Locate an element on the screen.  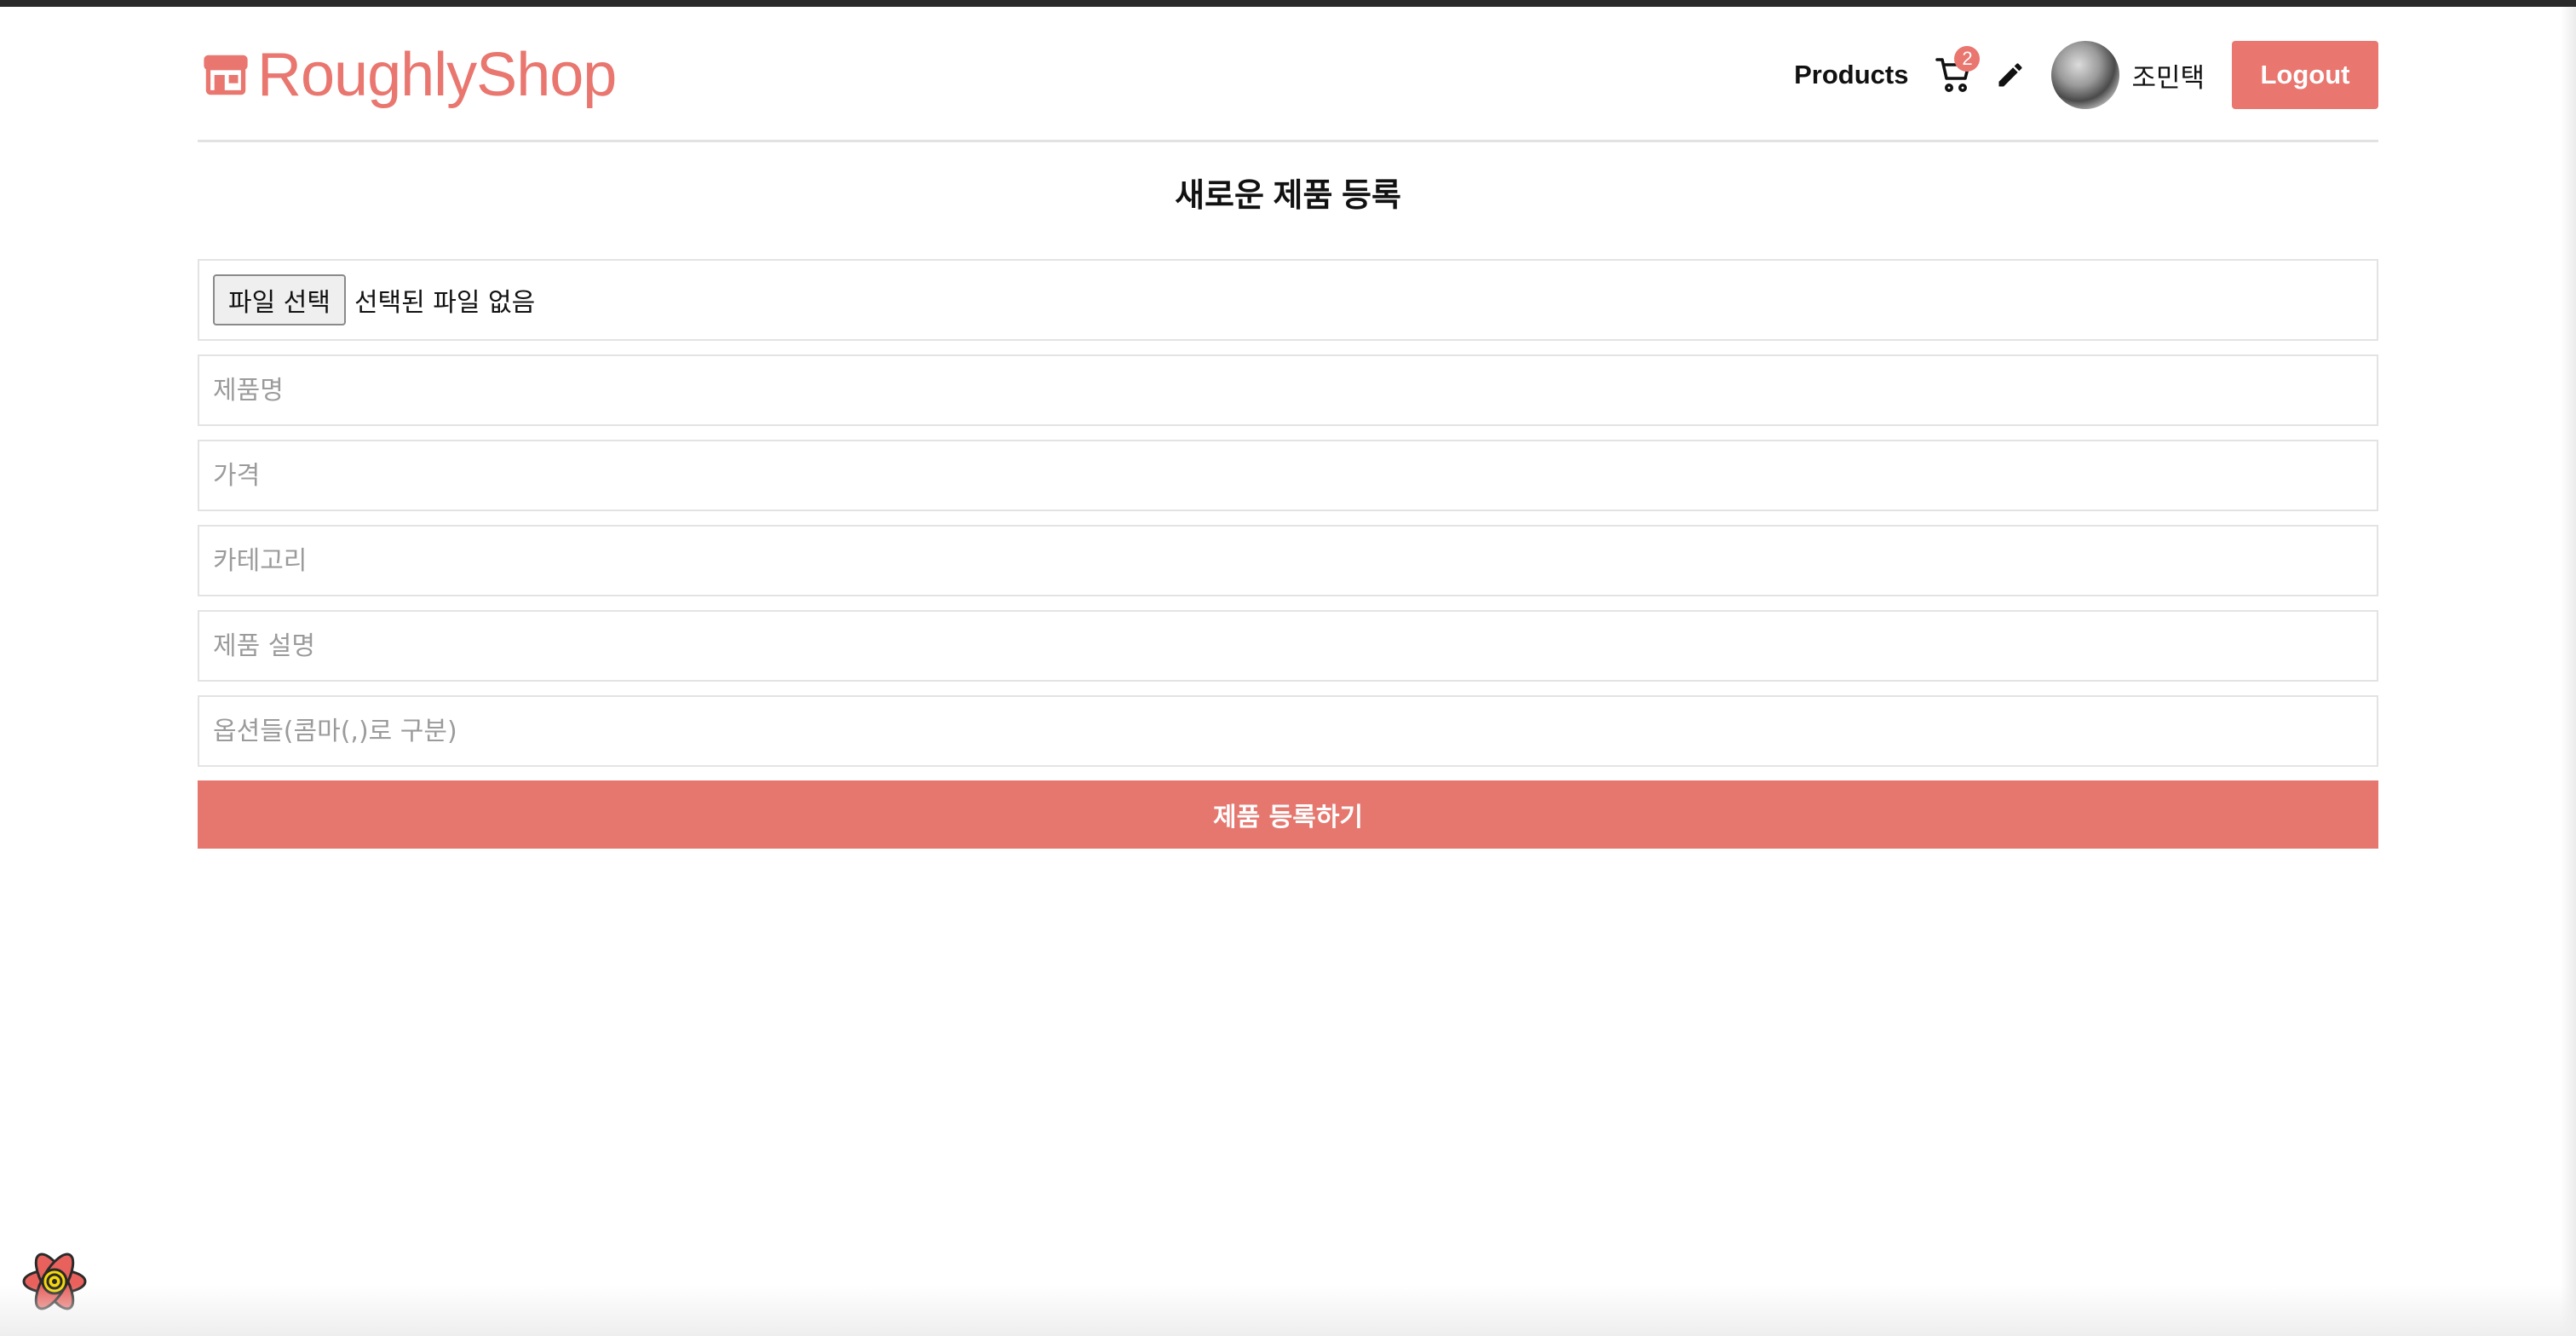
site-header: RoughlyShop Products 2 조민택 Logout is located at coordinates (1288, 88).